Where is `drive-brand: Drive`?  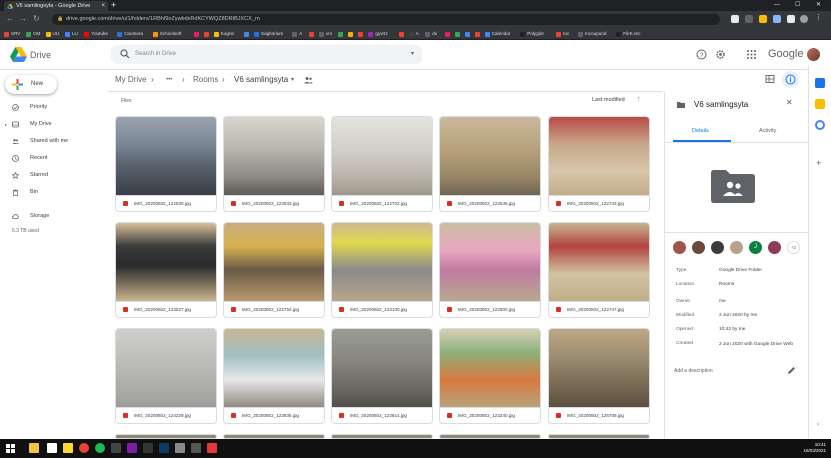
drive-brand: Drive is located at coordinates (40, 55).